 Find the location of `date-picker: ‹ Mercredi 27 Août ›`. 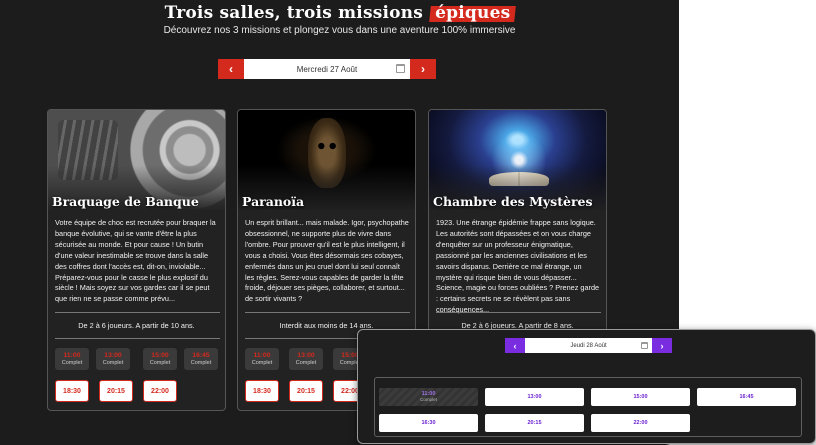

date-picker: ‹ Mercredi 27 Août › is located at coordinates (327, 69).